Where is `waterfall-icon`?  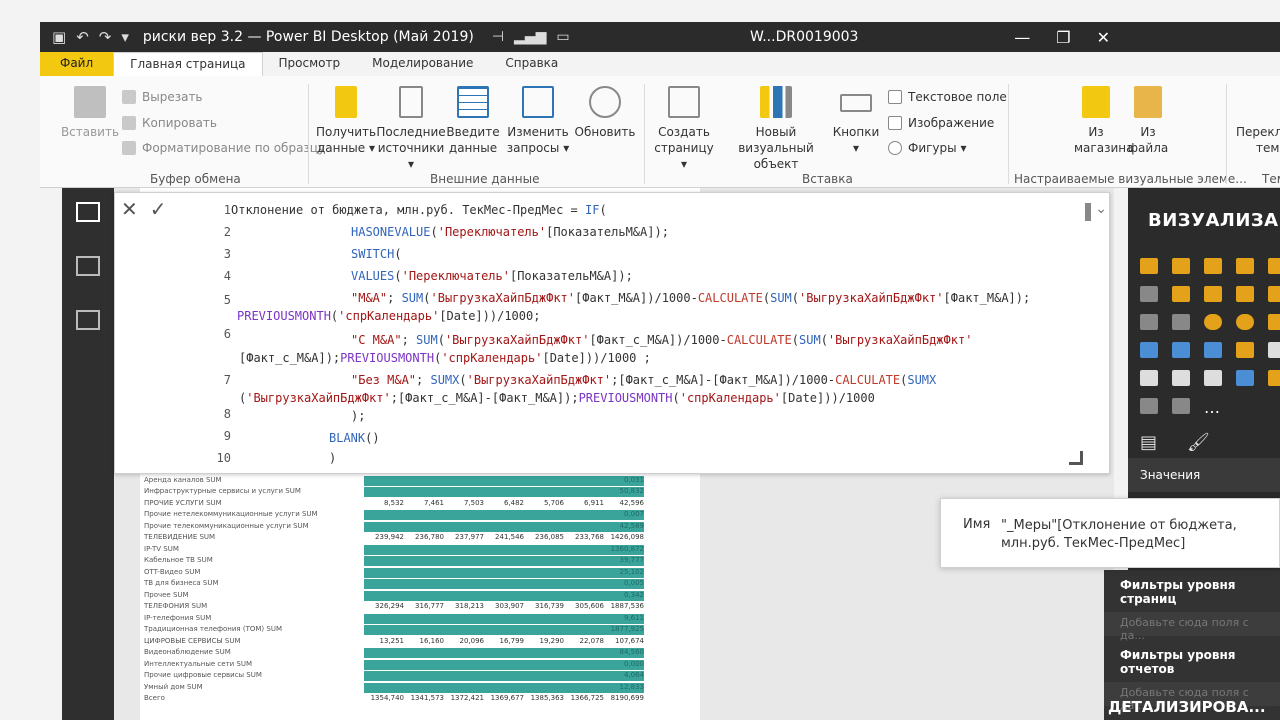 waterfall-icon is located at coordinates (1149, 322).